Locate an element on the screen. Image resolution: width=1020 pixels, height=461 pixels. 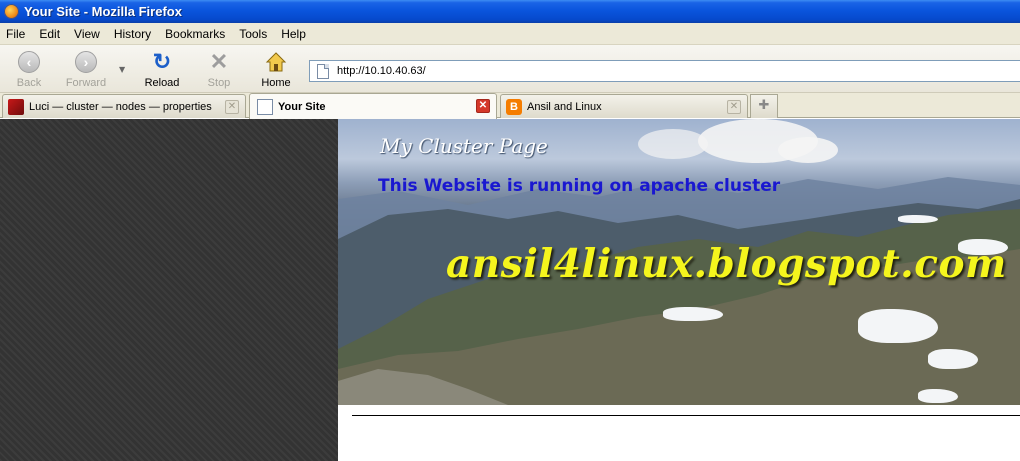
history-dropdown-icon: ▼ is located at coordinates (122, 69).